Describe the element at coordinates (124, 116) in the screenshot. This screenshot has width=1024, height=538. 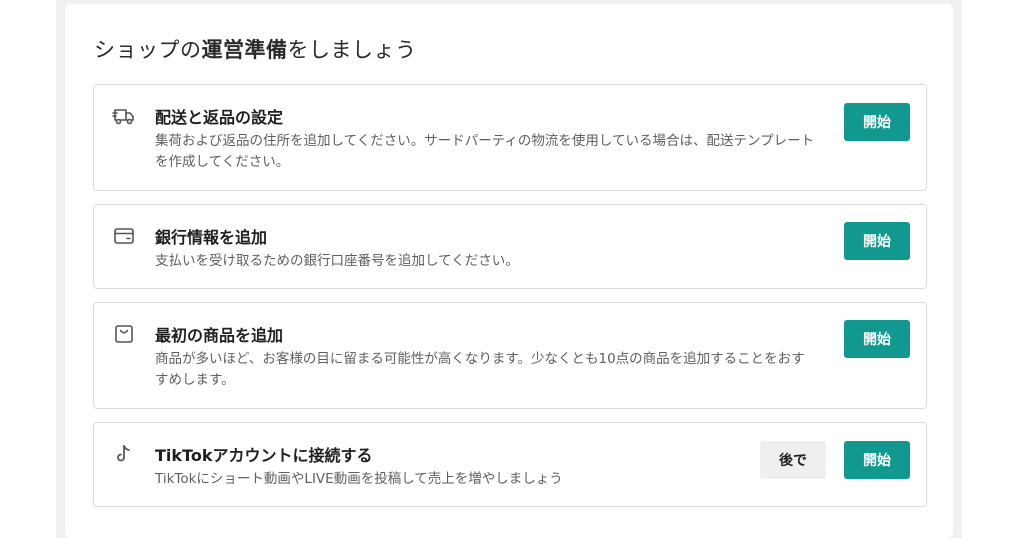
I see `truck-icon` at that location.